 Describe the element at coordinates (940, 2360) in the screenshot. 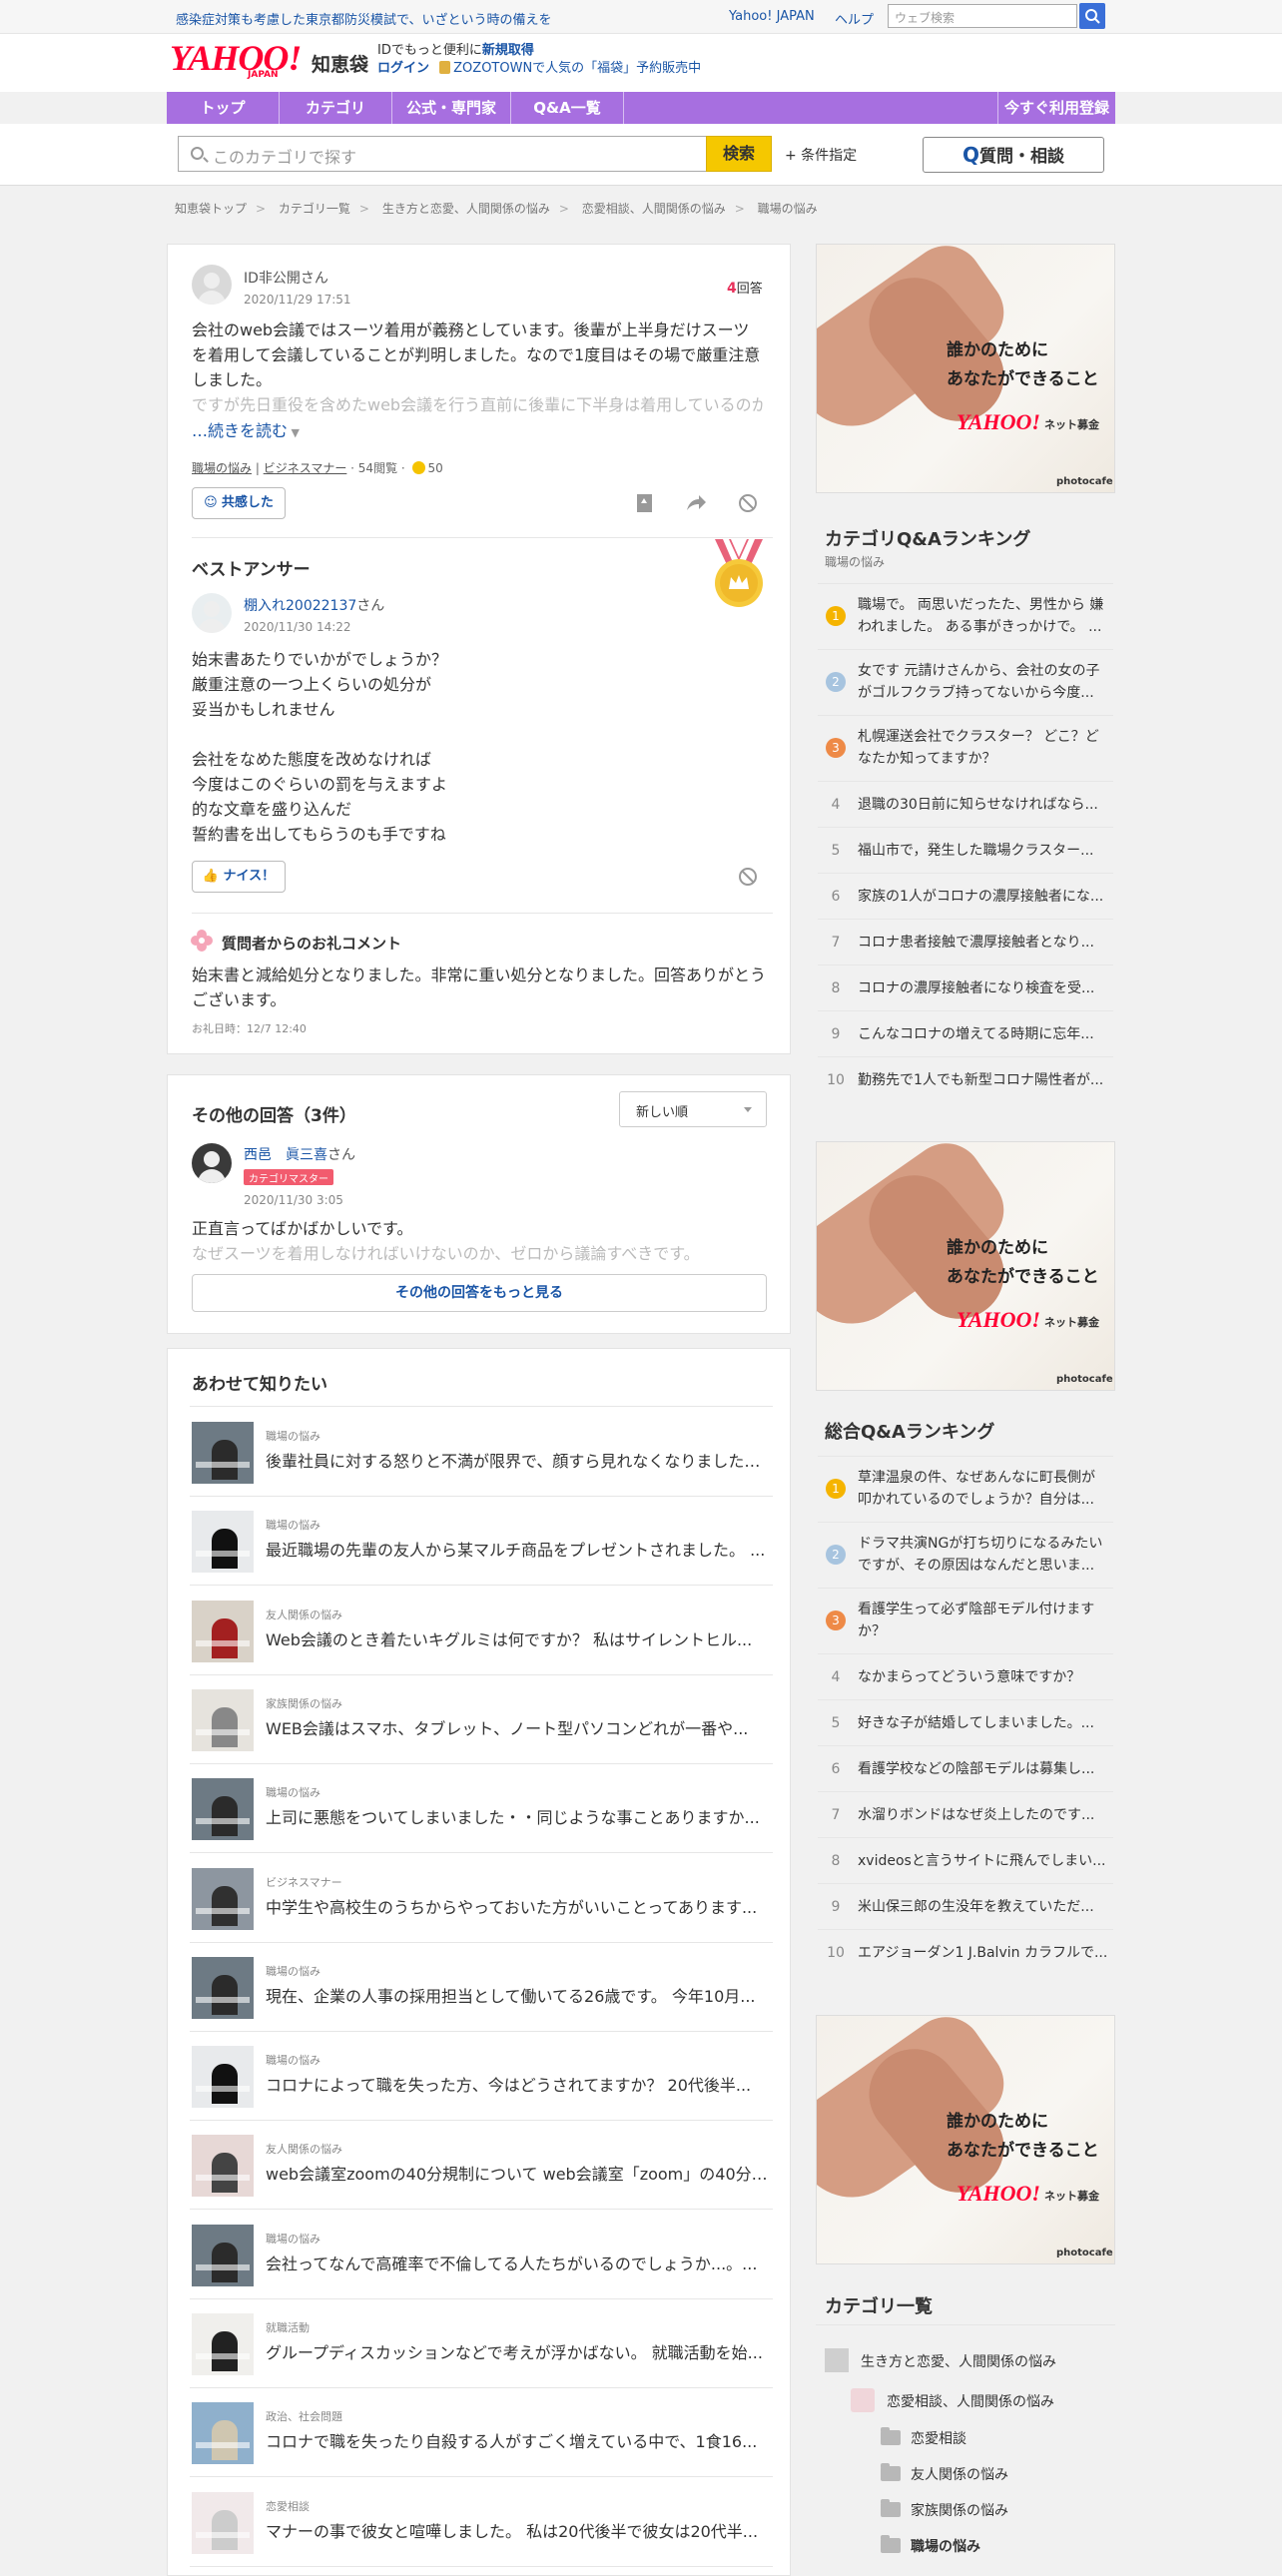

I see `category-level1: 生き方と恋愛、人間関係の悩み` at that location.